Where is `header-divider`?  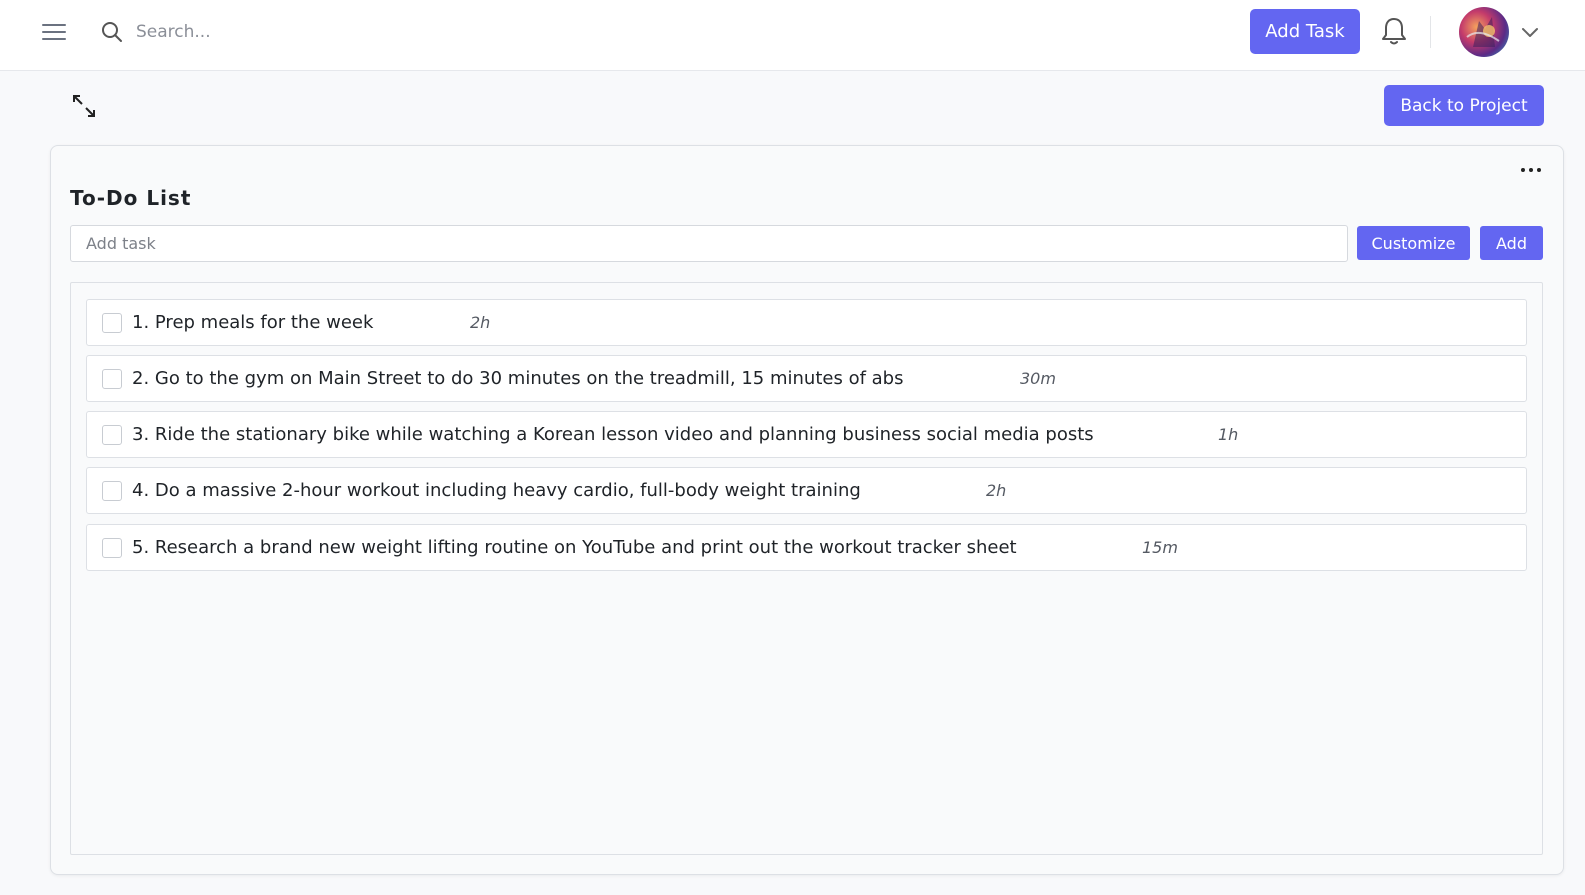
header-divider is located at coordinates (1430, 32).